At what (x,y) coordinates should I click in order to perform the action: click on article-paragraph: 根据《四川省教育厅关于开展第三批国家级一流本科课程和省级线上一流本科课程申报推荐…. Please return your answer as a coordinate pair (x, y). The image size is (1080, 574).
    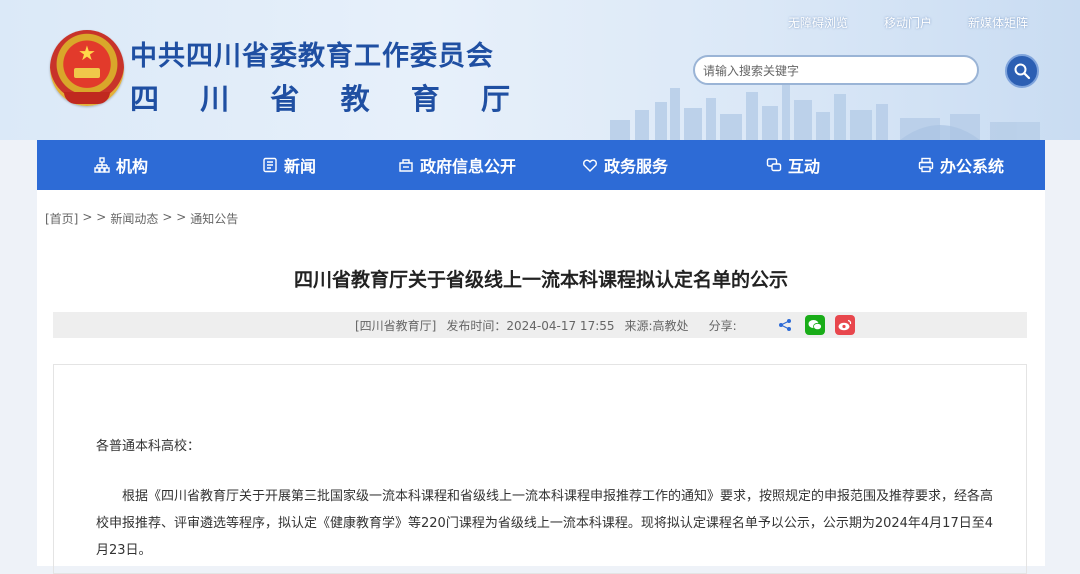
    Looking at the image, I should click on (545, 523).